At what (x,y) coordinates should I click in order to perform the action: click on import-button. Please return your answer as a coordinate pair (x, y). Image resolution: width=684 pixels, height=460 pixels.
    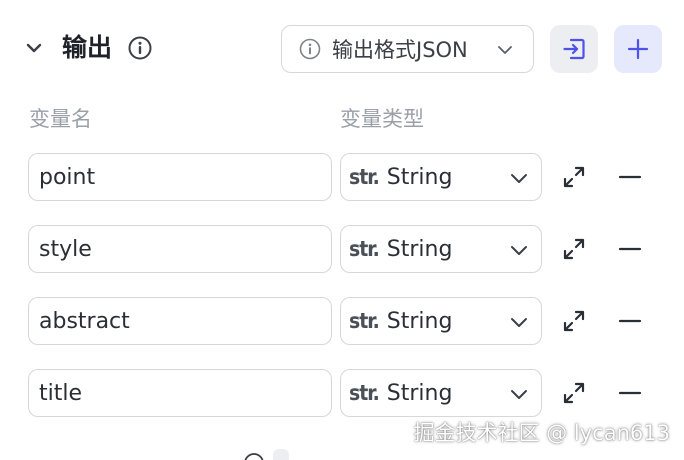
    Looking at the image, I should click on (574, 49).